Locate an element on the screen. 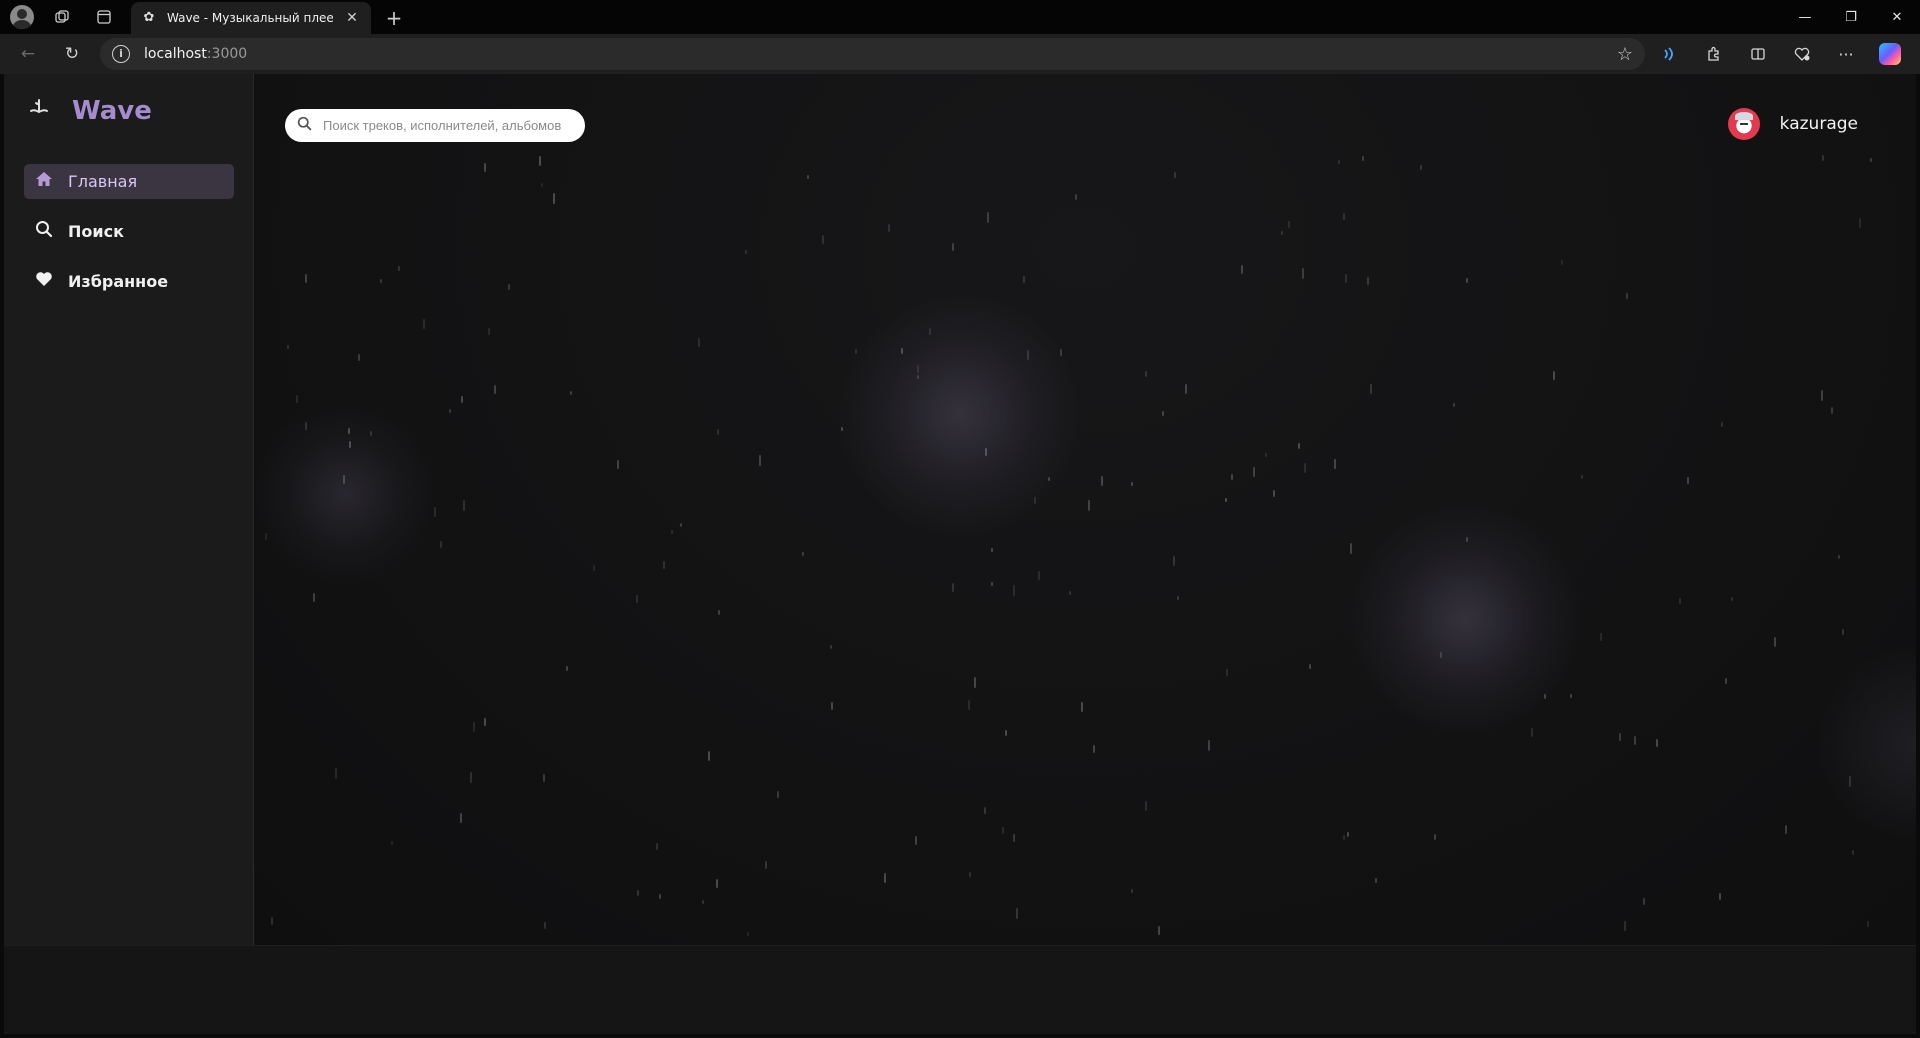 The height and width of the screenshot is (1038, 1920). close-window-icon: ✕ is located at coordinates (1897, 17).